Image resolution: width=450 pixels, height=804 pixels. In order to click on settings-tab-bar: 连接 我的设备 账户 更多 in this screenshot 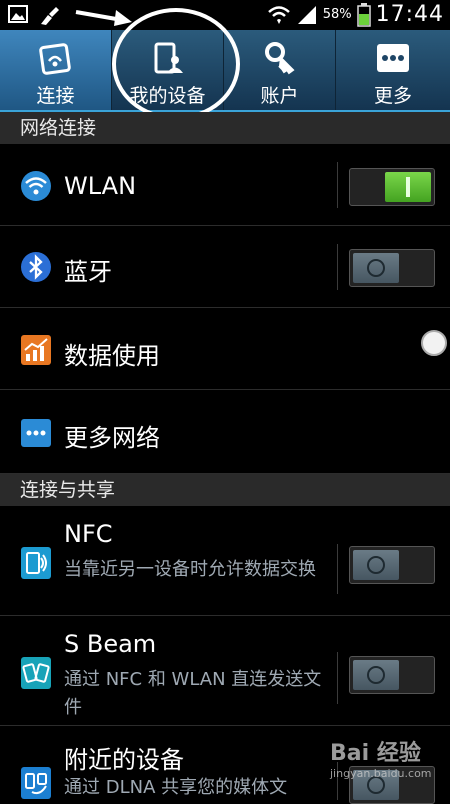, I will do `click(225, 71)`.